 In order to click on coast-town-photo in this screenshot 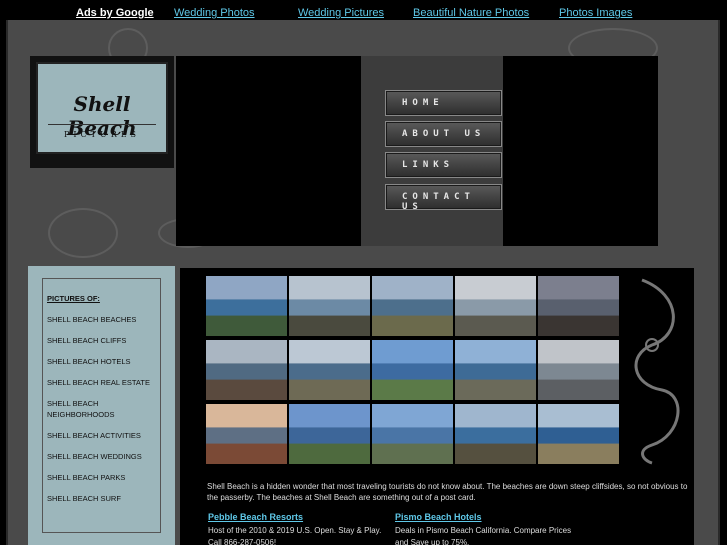, I will do `click(246, 306)`.